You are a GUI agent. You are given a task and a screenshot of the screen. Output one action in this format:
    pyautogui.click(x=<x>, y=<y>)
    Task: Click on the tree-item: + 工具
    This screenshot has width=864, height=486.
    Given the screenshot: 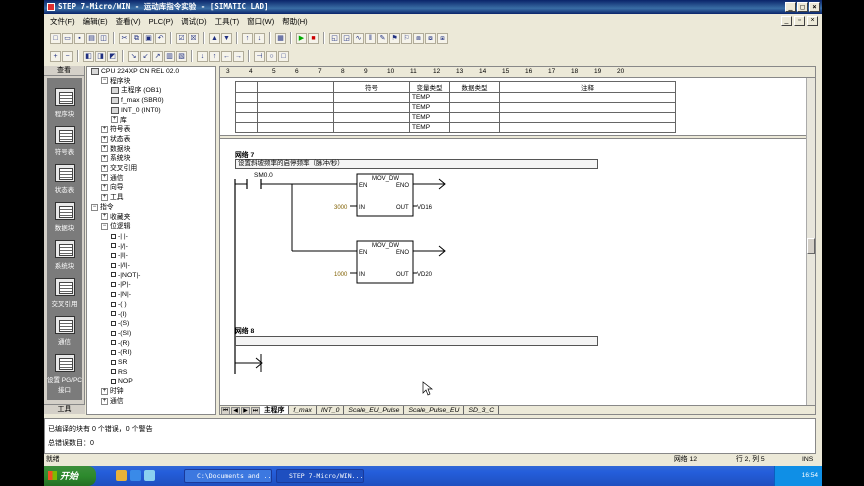 What is the action you would take?
    pyautogui.click(x=112, y=198)
    